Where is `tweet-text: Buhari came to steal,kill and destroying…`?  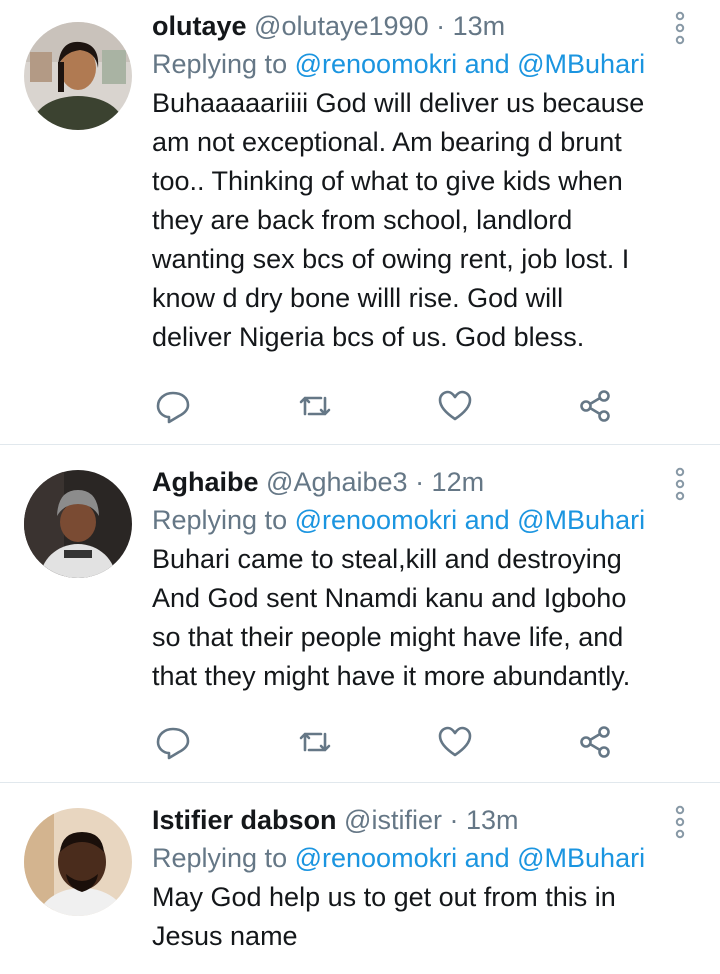 tweet-text: Buhari came to steal,kill and destroying… is located at coordinates (430, 618).